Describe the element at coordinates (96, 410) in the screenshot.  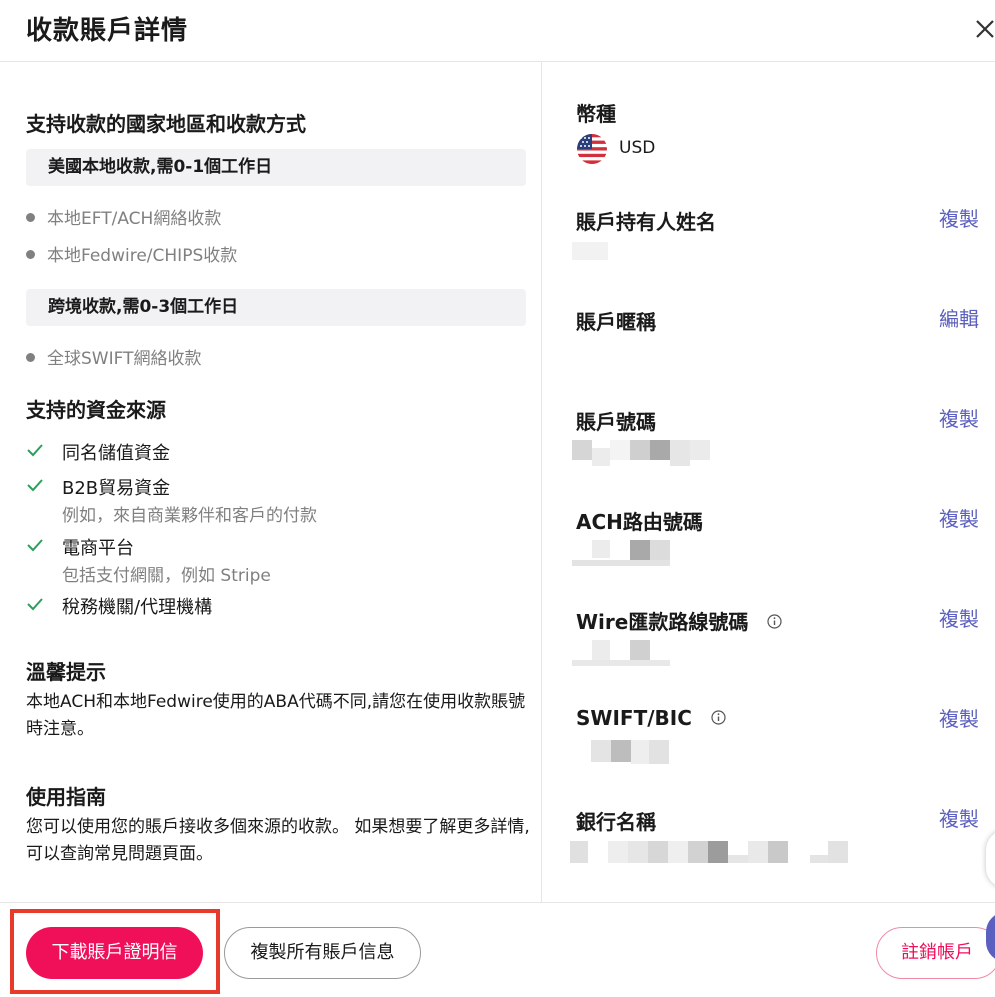
I see `fund-sources-title: 支持的資金來源` at that location.